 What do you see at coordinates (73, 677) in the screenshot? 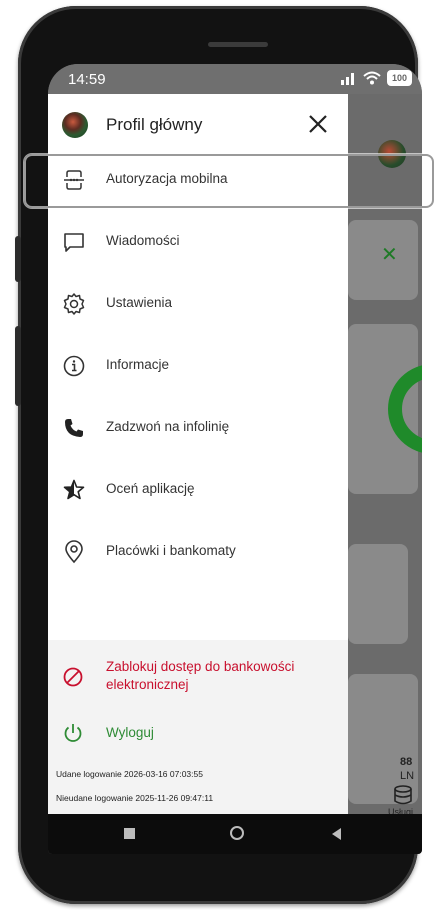
I see `block-icon` at bounding box center [73, 677].